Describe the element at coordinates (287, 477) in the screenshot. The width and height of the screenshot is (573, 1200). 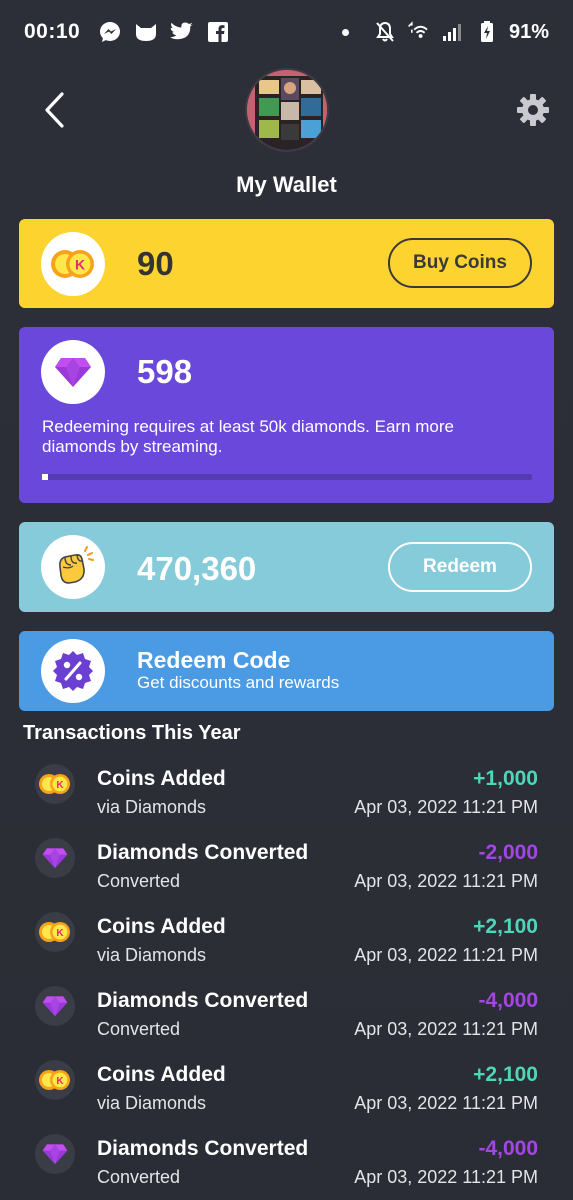
I see `diamonds-progress-bar` at that location.